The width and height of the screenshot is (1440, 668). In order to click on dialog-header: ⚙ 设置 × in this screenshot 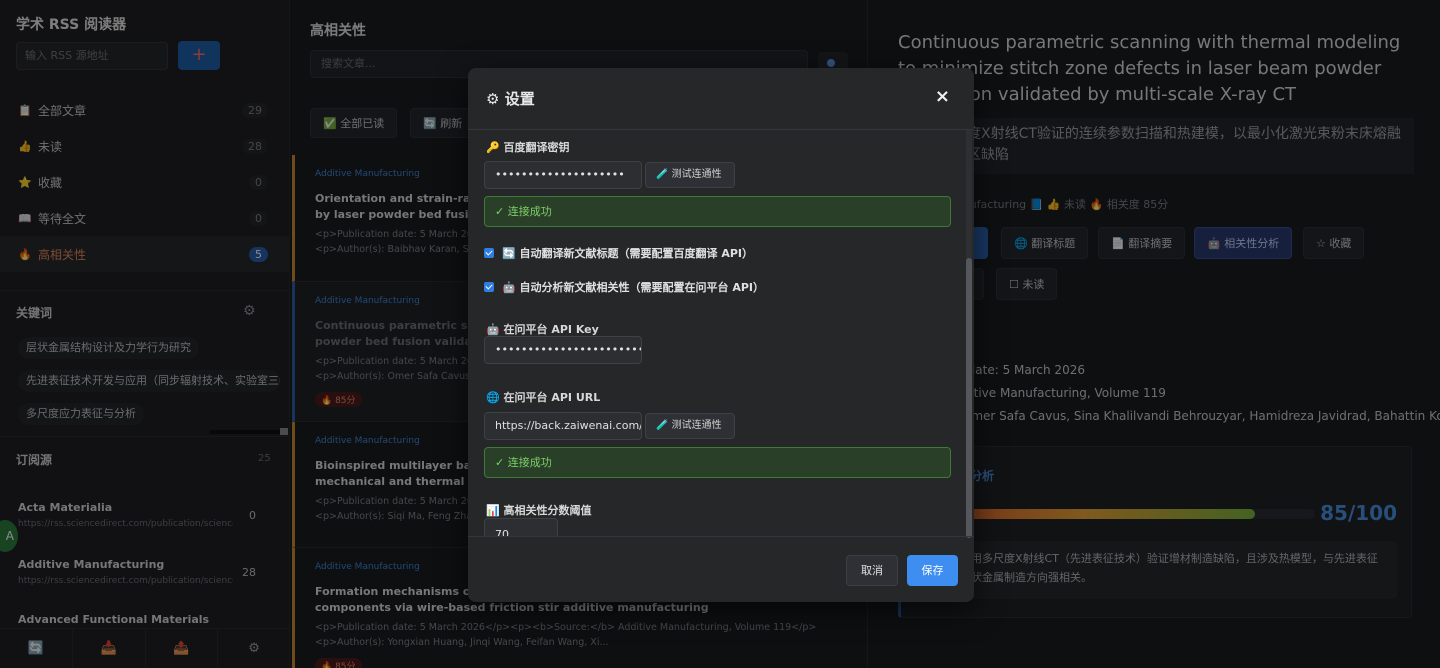, I will do `click(721, 99)`.